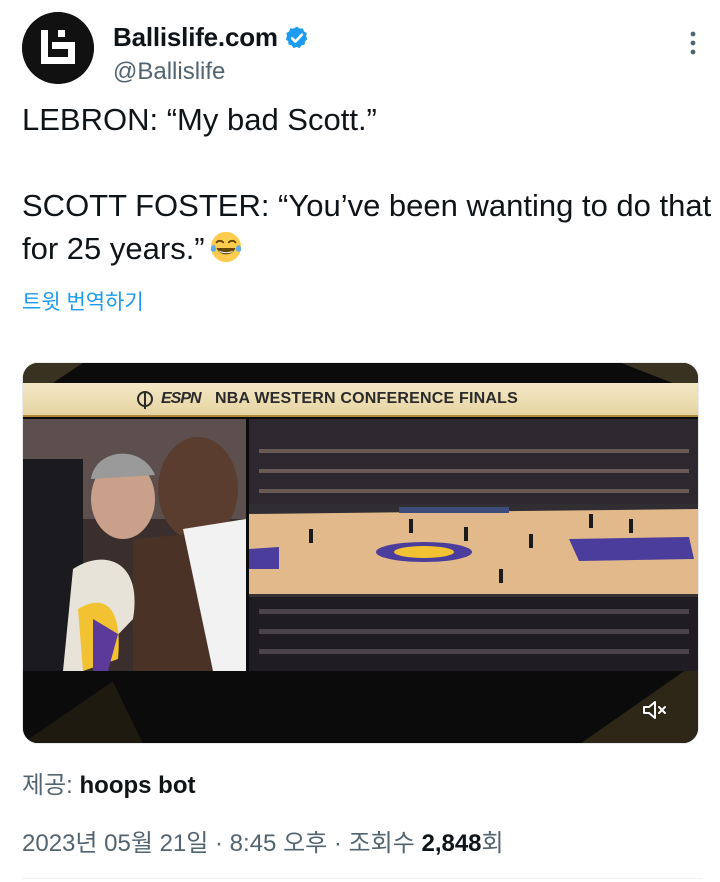 This screenshot has height=882, width=720. I want to click on closeup-scene, so click(134, 545).